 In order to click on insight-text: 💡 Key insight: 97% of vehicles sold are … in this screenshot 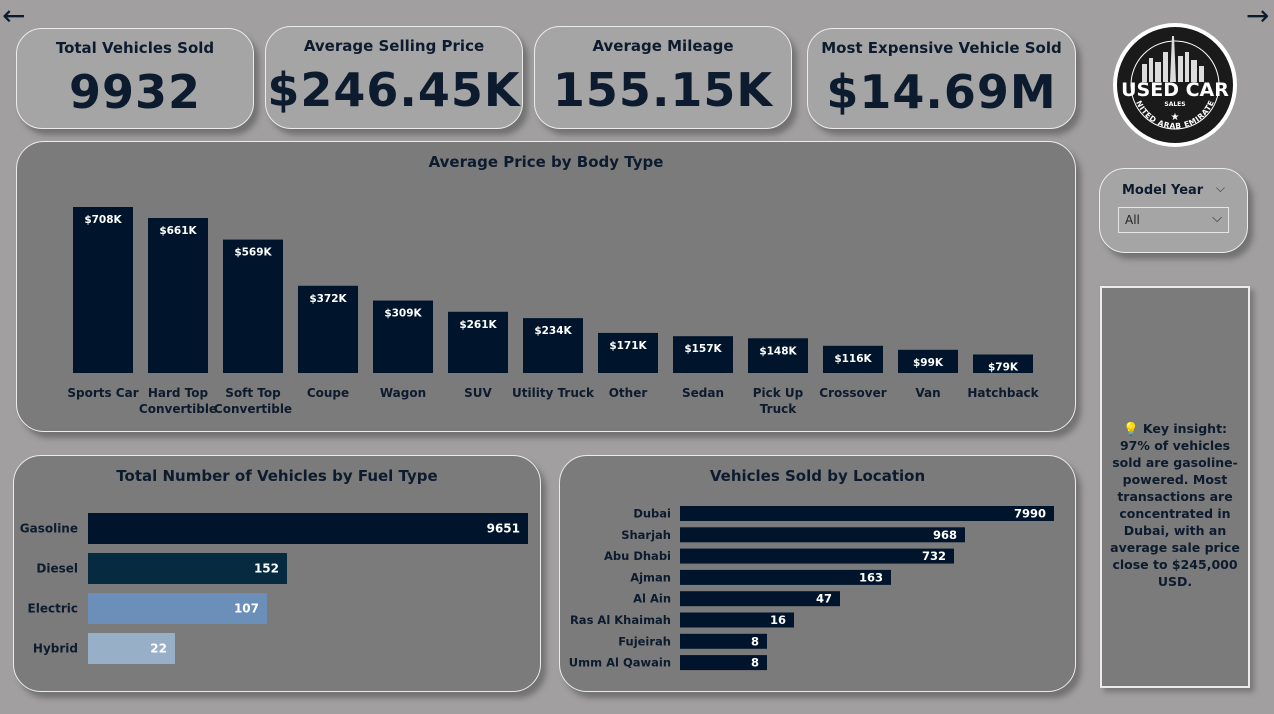, I will do `click(1175, 505)`.